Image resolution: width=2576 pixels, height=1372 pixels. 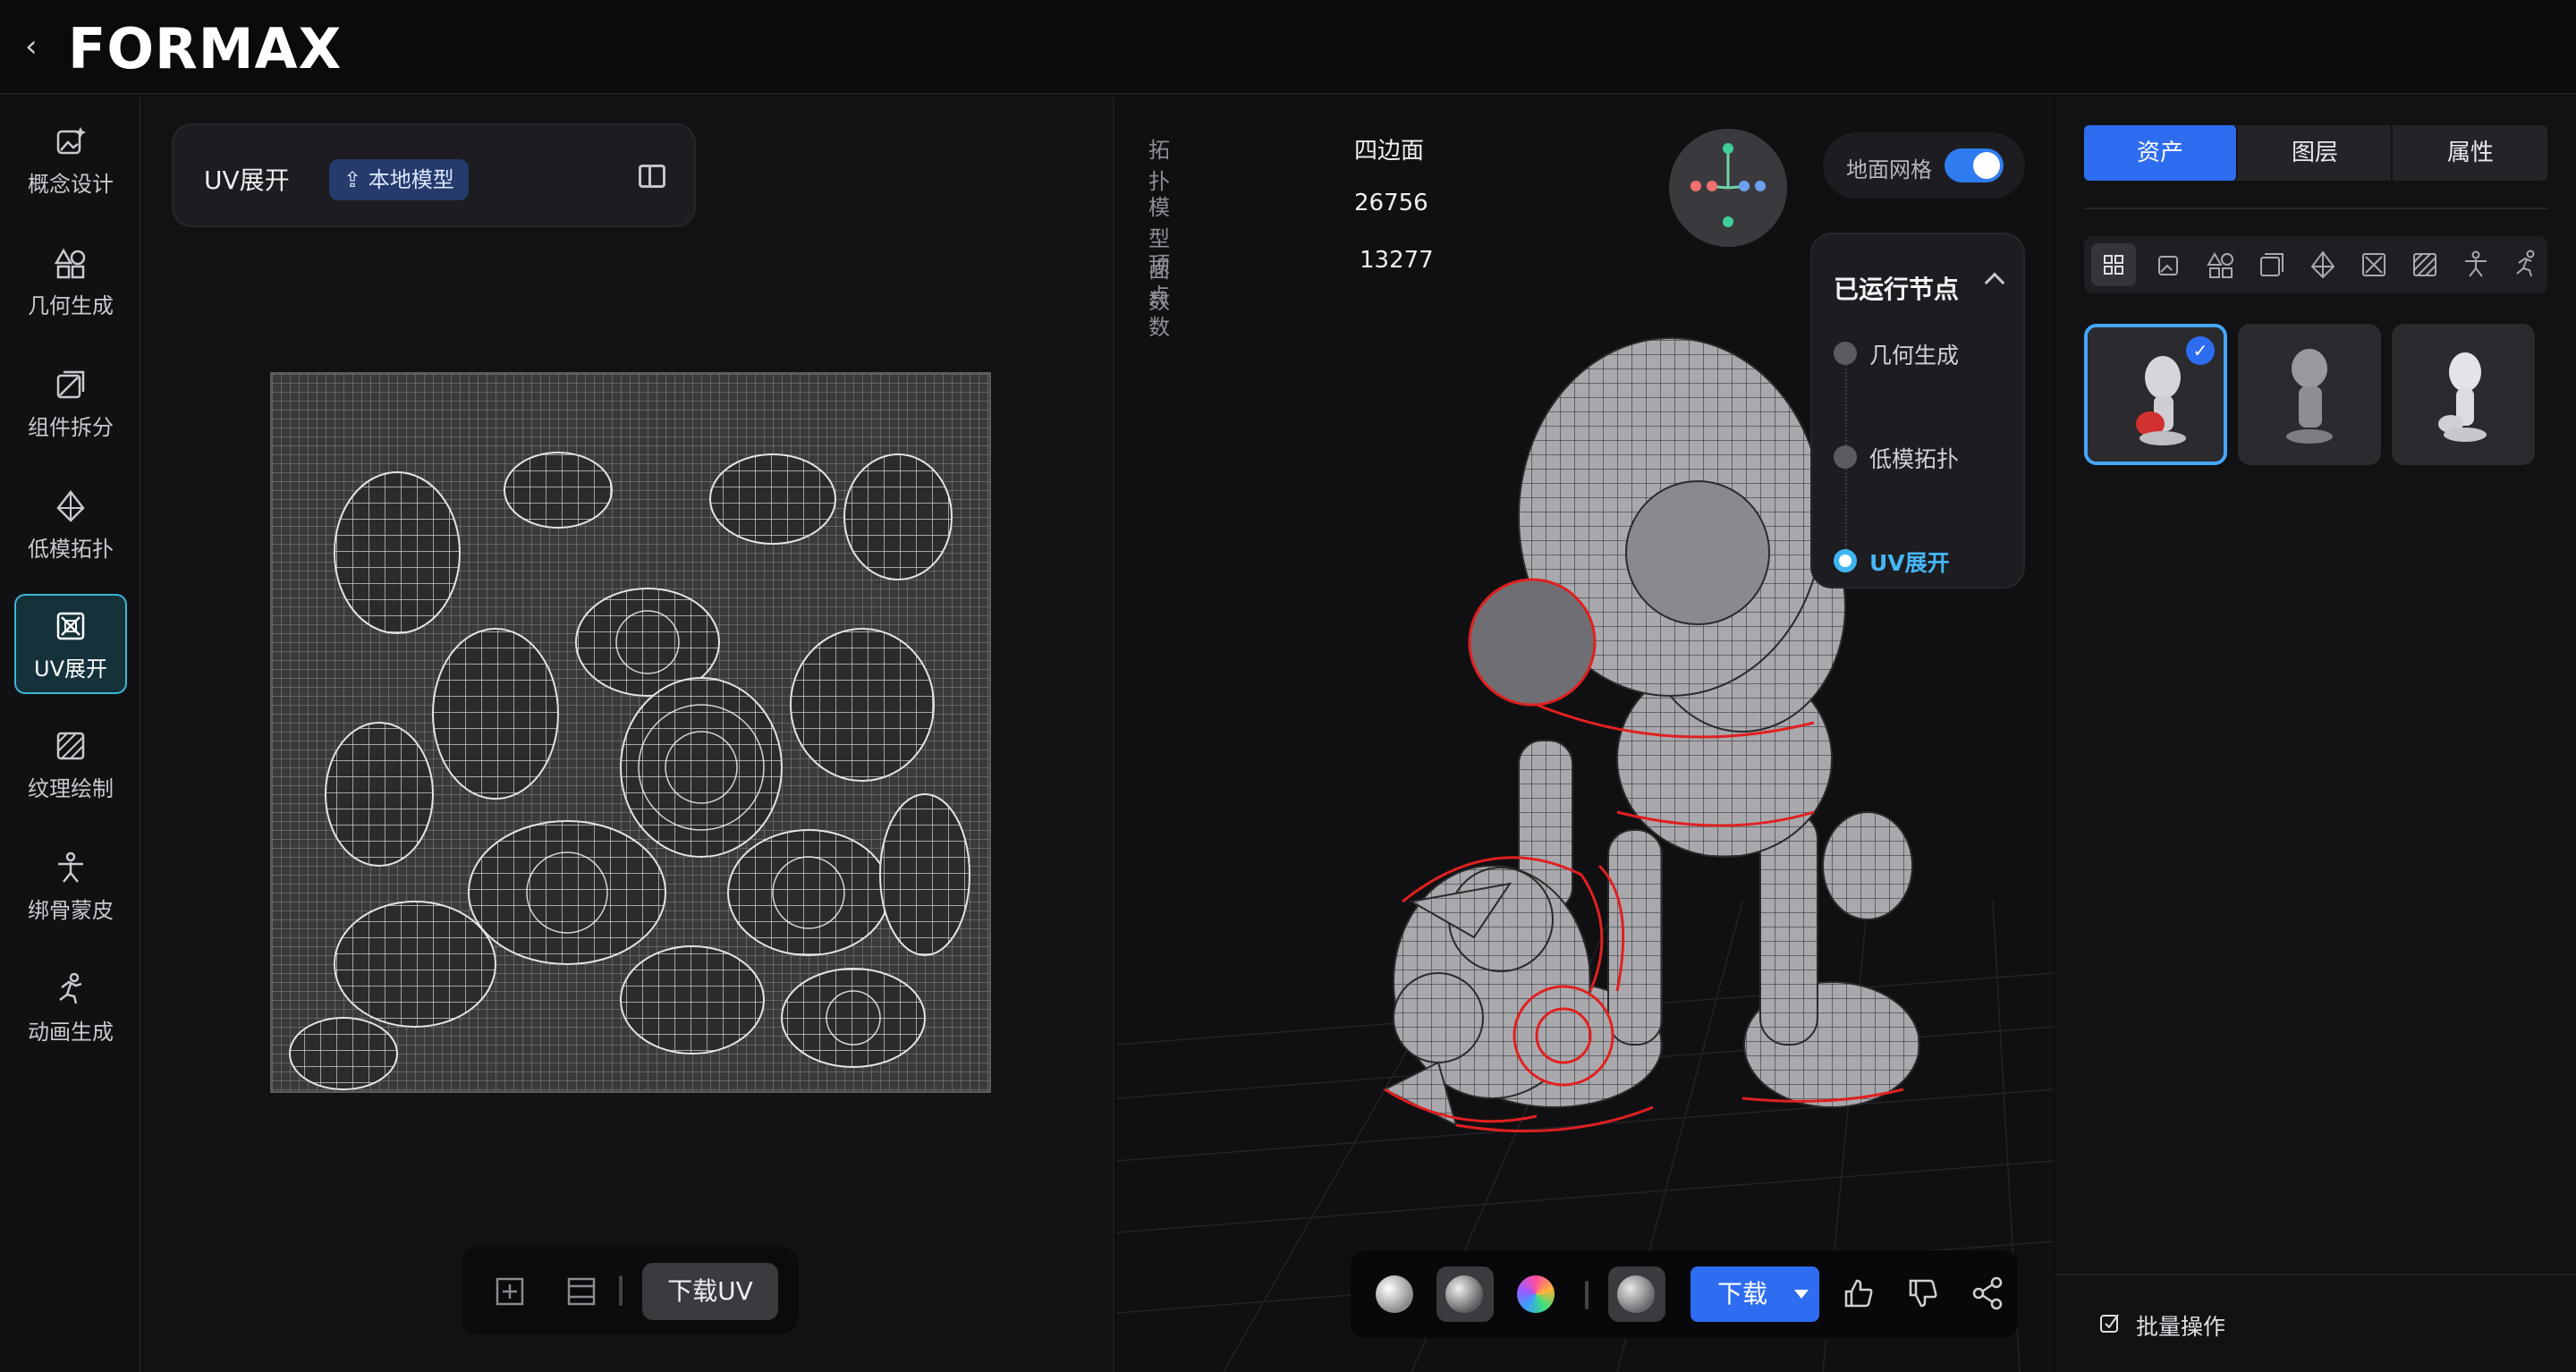 I want to click on logo-text: FORMAX, so click(x=205, y=48).